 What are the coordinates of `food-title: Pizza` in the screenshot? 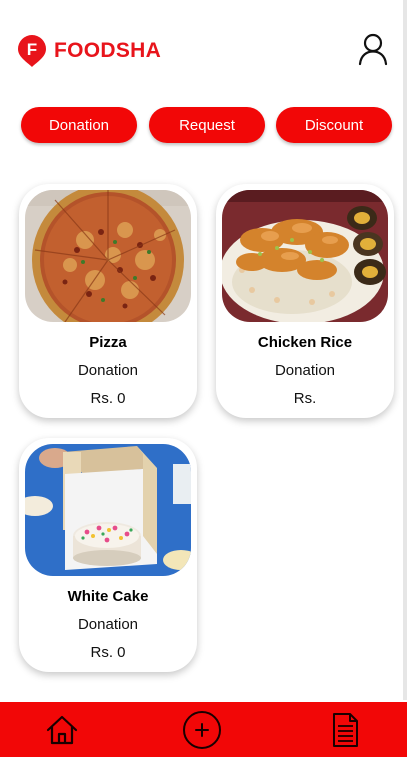 It's located at (108, 342).